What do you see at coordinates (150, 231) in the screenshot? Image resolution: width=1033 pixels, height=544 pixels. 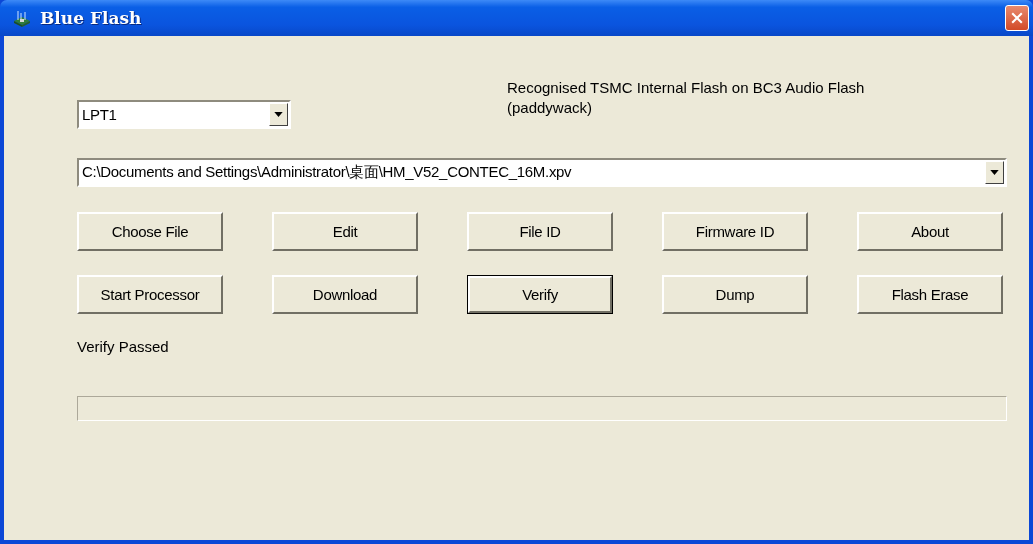 I see `action-button: Choose File` at bounding box center [150, 231].